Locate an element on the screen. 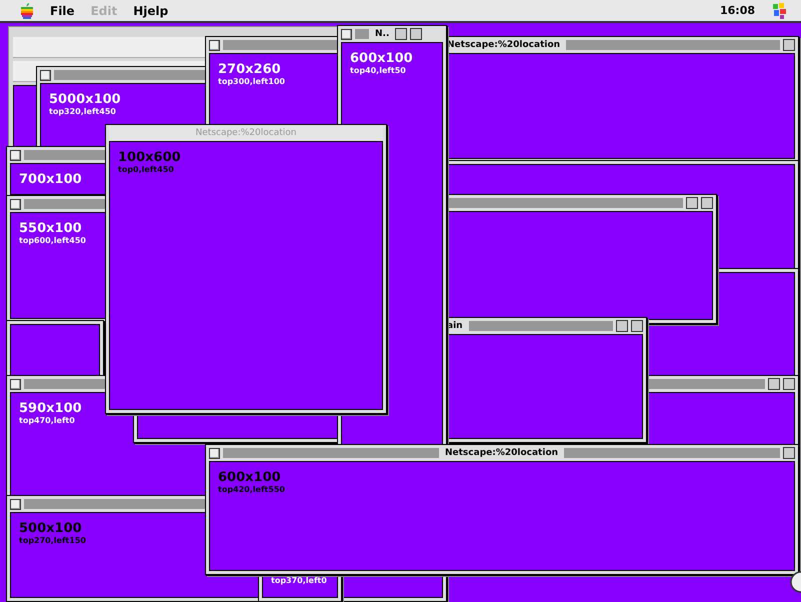  position-label: top270,left150 is located at coordinates (52, 540).